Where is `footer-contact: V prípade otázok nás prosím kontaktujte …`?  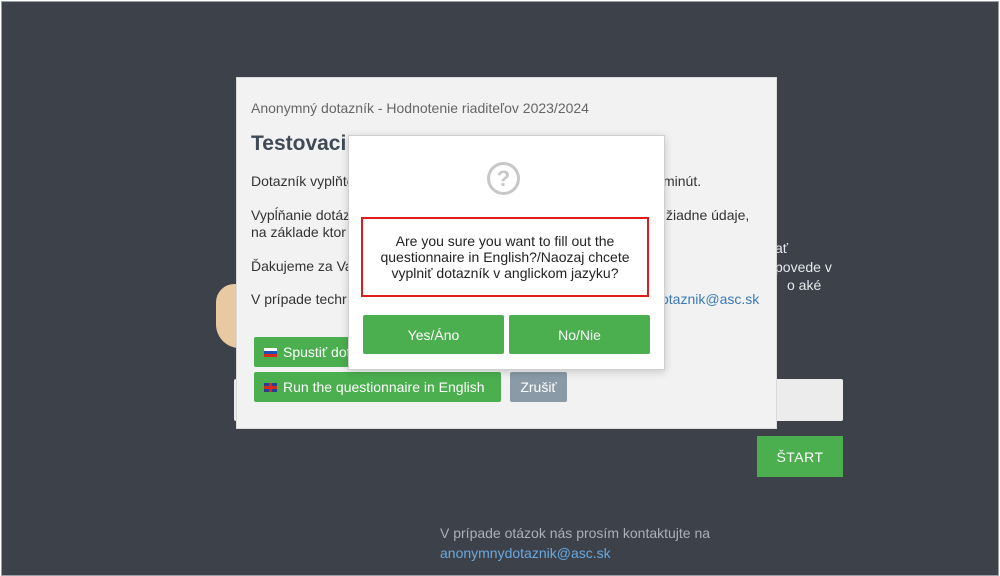 footer-contact: V prípade otázok nás prosím kontaktujte … is located at coordinates (575, 543).